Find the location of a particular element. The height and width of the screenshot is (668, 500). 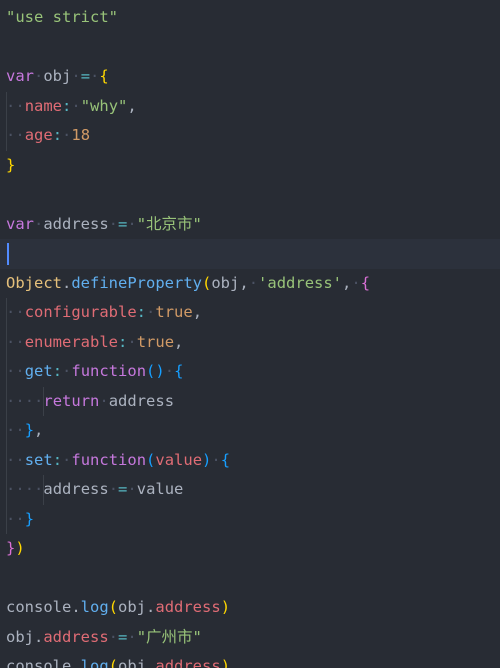

token-string-guangzhou: "广州市" is located at coordinates (169, 636).